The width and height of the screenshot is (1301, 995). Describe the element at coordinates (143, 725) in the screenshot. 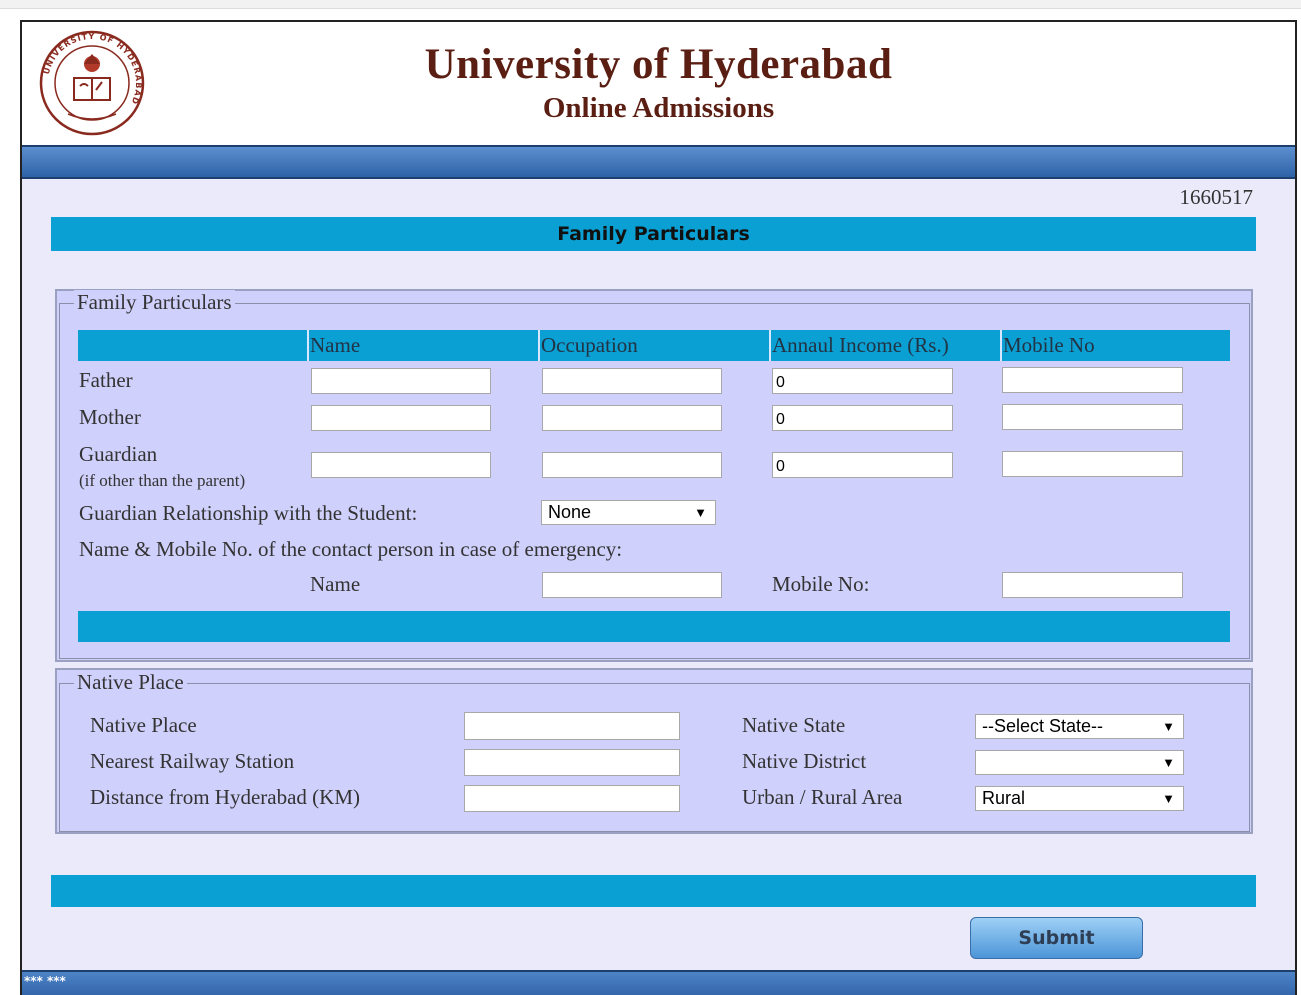

I see `native-place-label: Native Place` at that location.